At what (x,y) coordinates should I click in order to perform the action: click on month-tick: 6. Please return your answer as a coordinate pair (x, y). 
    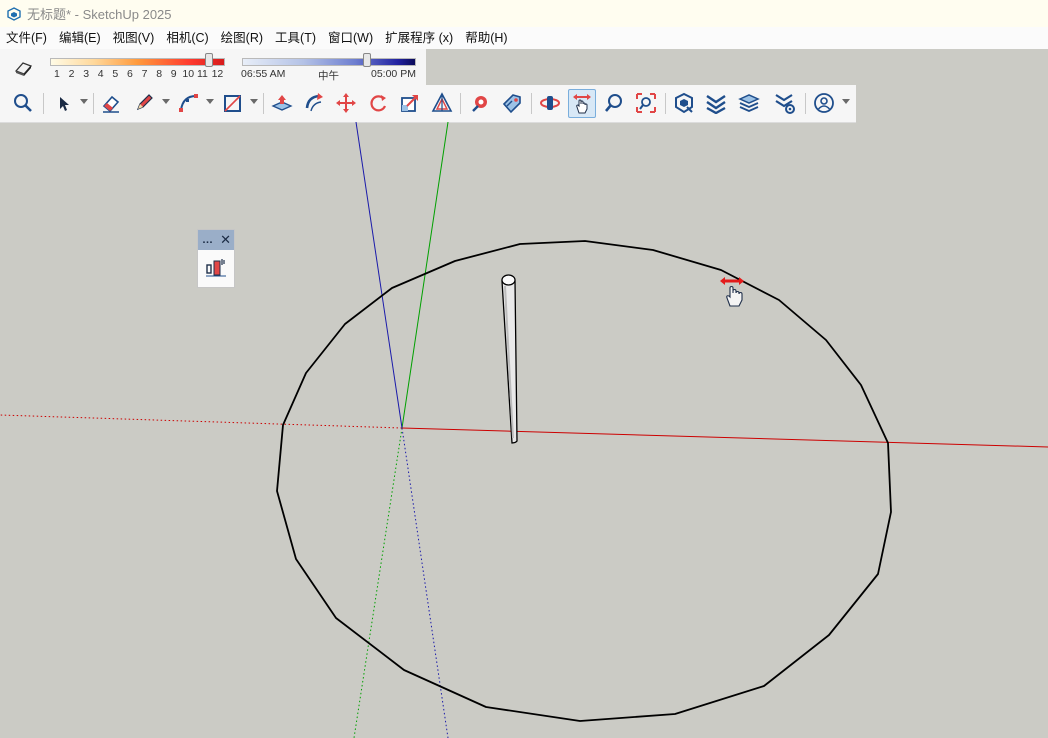
    Looking at the image, I should click on (130, 74).